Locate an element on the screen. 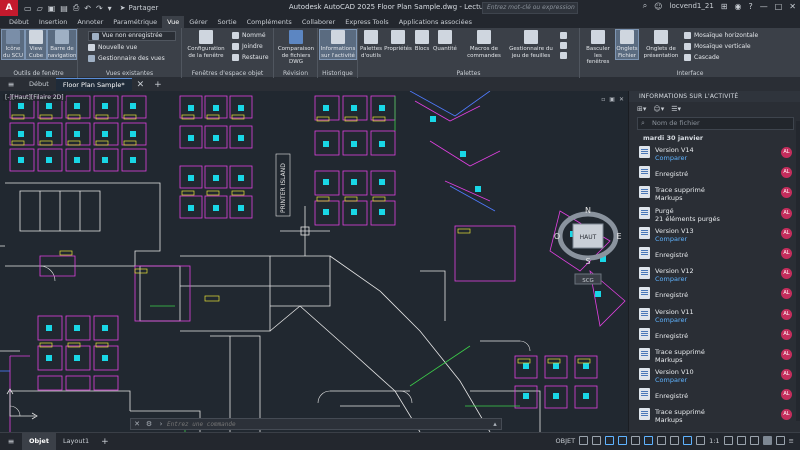  maximize-viewport-icon: ▣ is located at coordinates (612, 99).